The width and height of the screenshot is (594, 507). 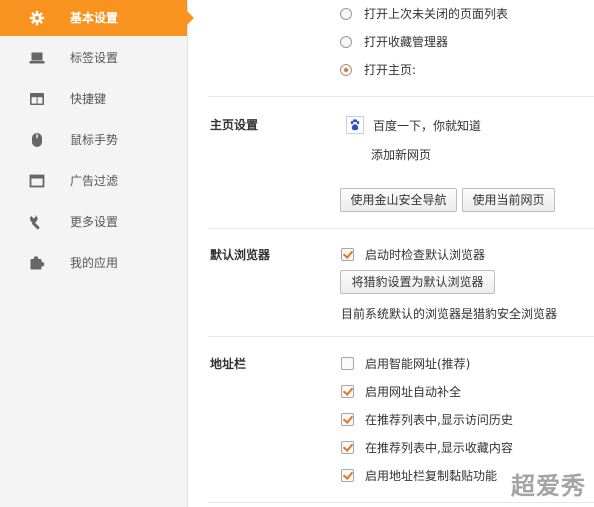 I want to click on sidebar-item-shortcuts: 快捷键, so click(x=93, y=99).